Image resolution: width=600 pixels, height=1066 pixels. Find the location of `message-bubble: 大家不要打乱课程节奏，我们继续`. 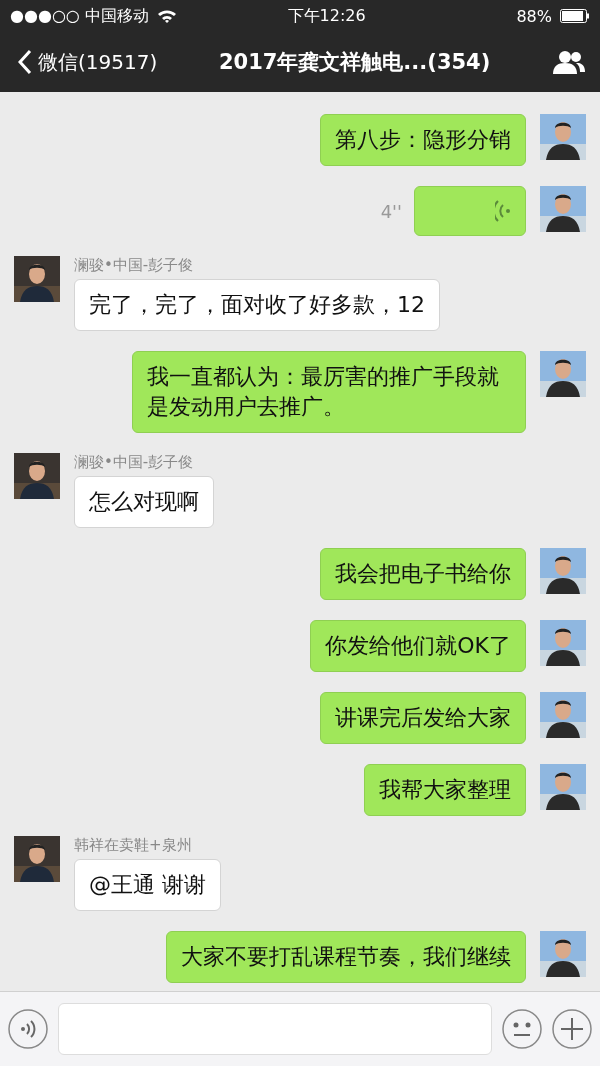

message-bubble: 大家不要打乱课程节奏，我们继续 is located at coordinates (346, 957).